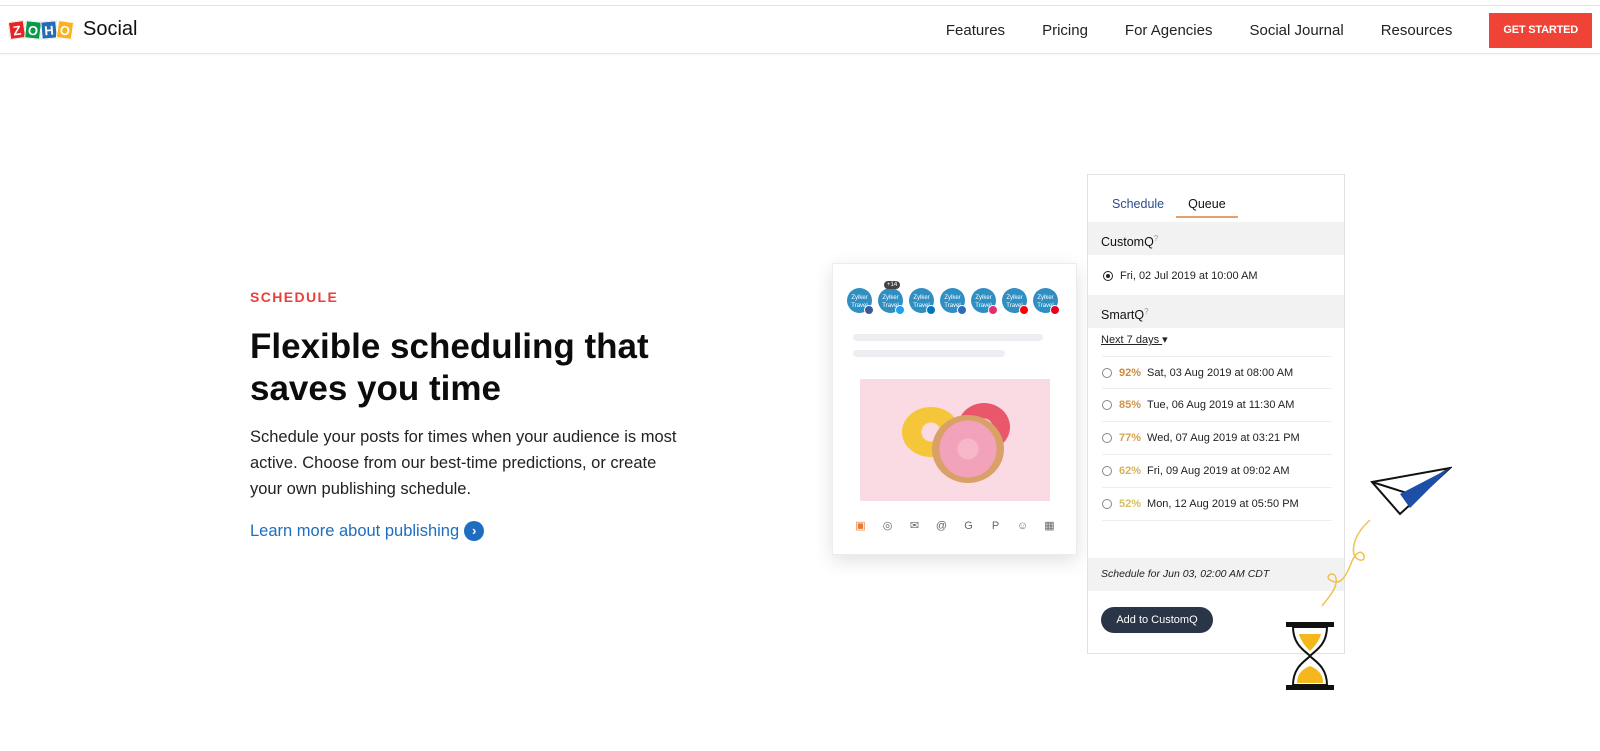 This screenshot has height=751, width=1600. Describe the element at coordinates (1022, 526) in the screenshot. I see `emoji-icon: ☺` at that location.